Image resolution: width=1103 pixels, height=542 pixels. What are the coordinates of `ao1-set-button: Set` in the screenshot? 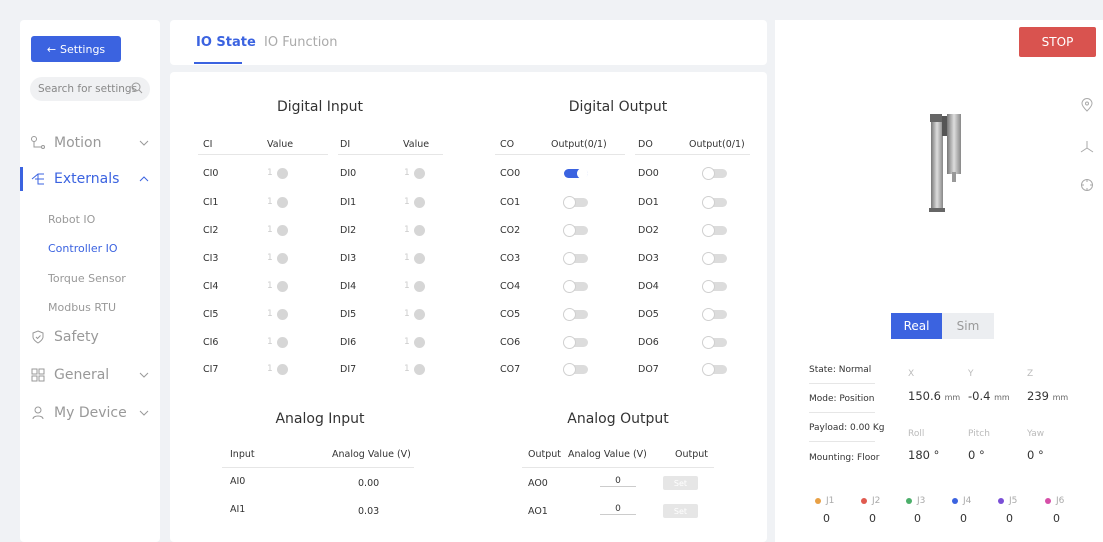 It's located at (680, 511).